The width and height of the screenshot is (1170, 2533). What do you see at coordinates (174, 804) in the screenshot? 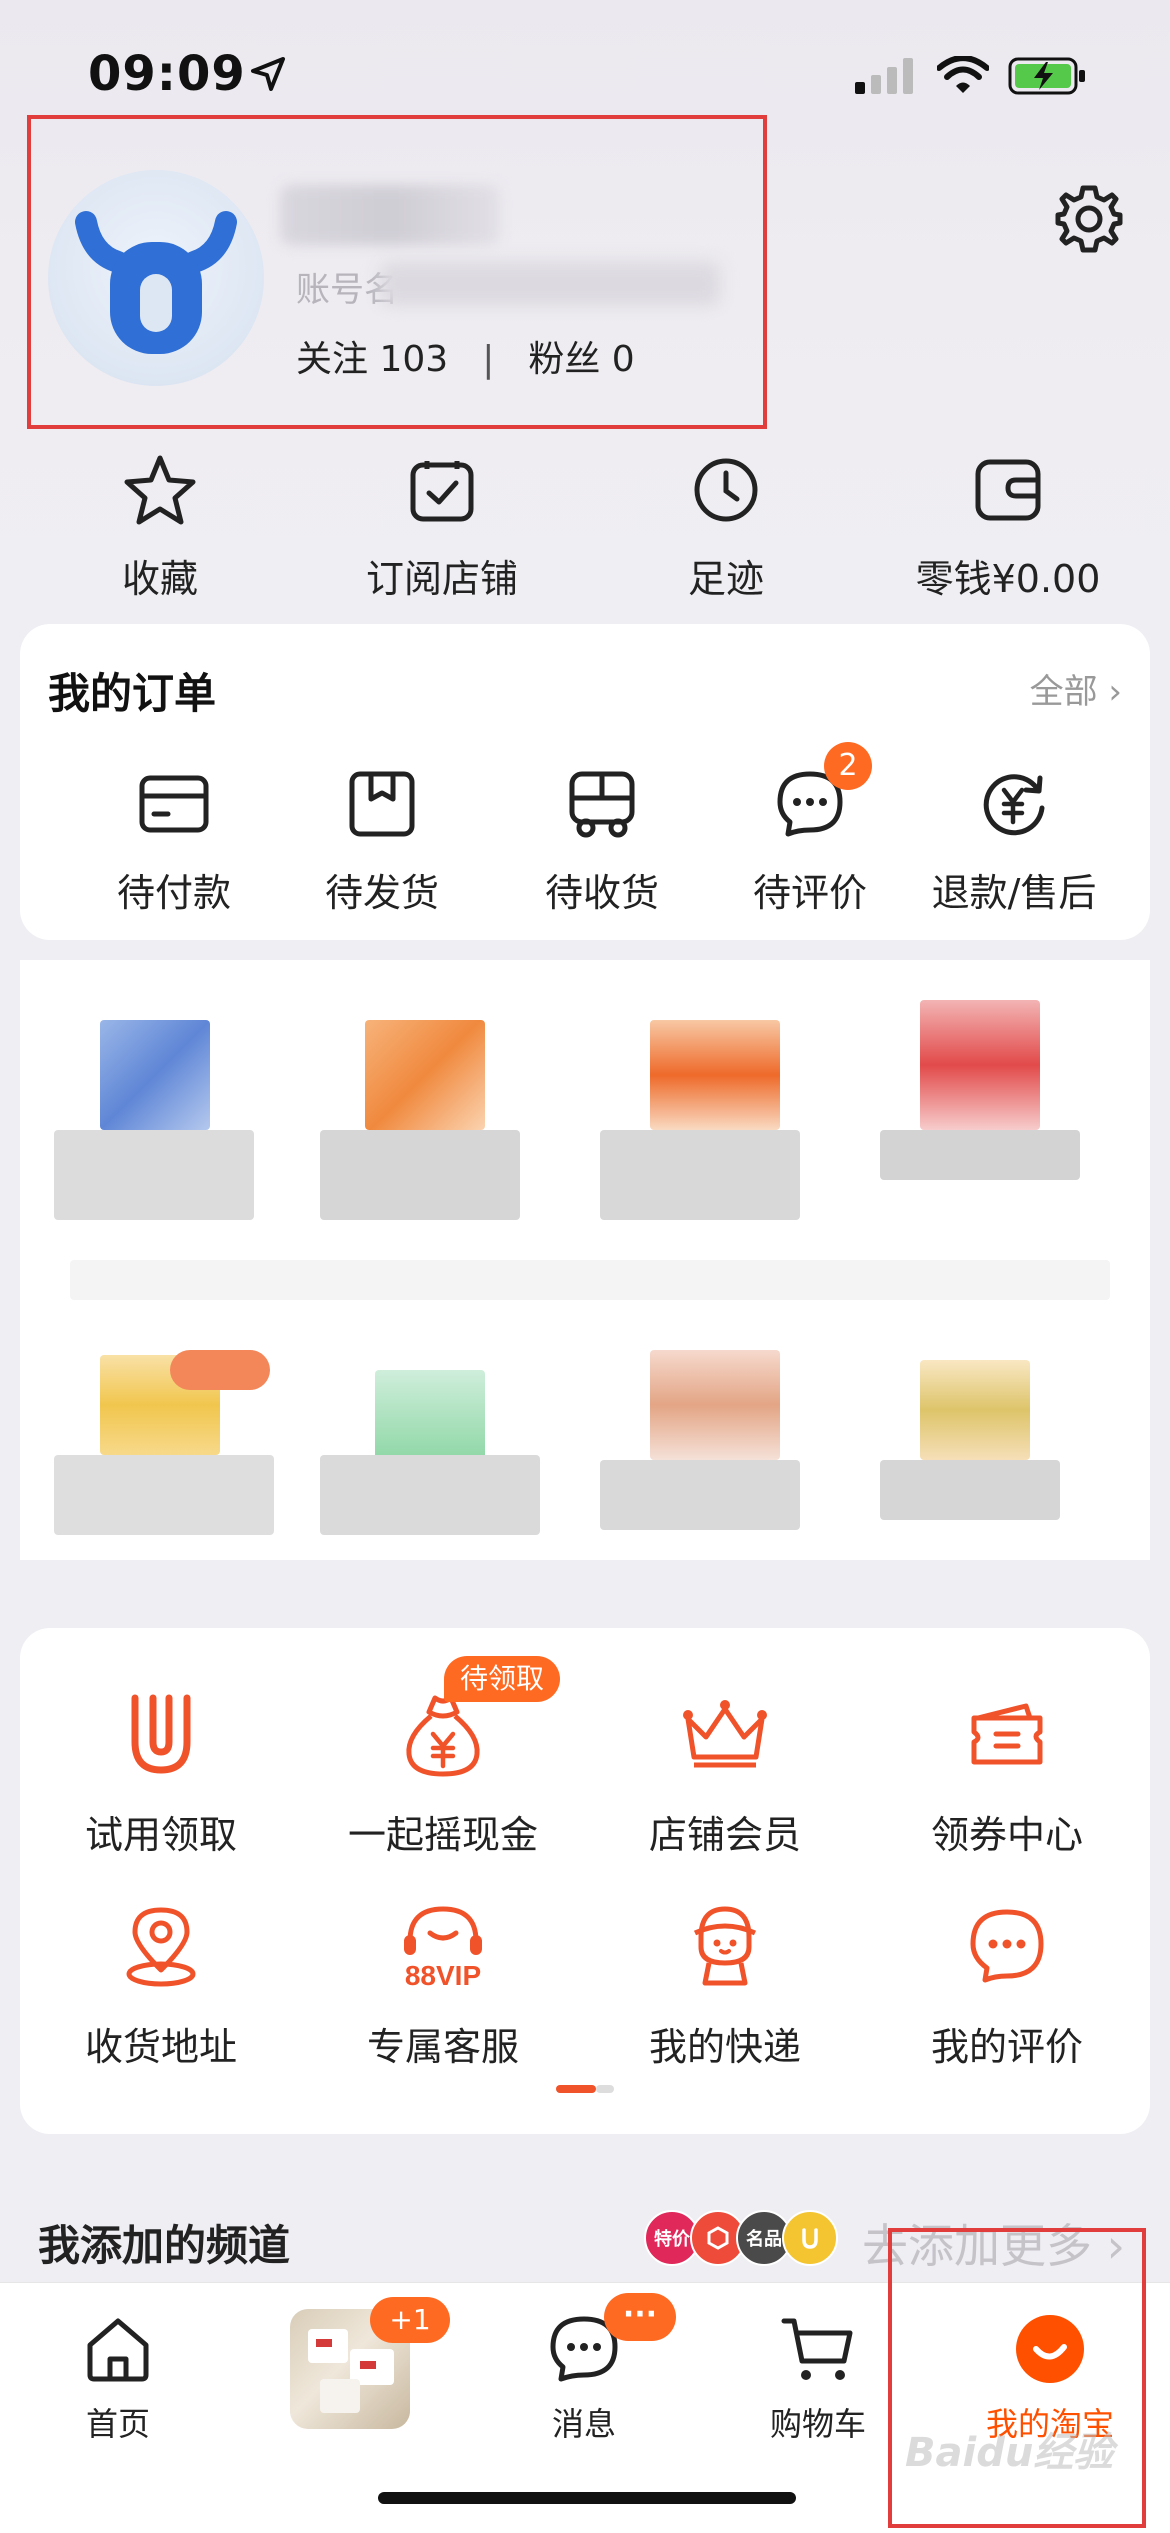
I see `card-icon` at bounding box center [174, 804].